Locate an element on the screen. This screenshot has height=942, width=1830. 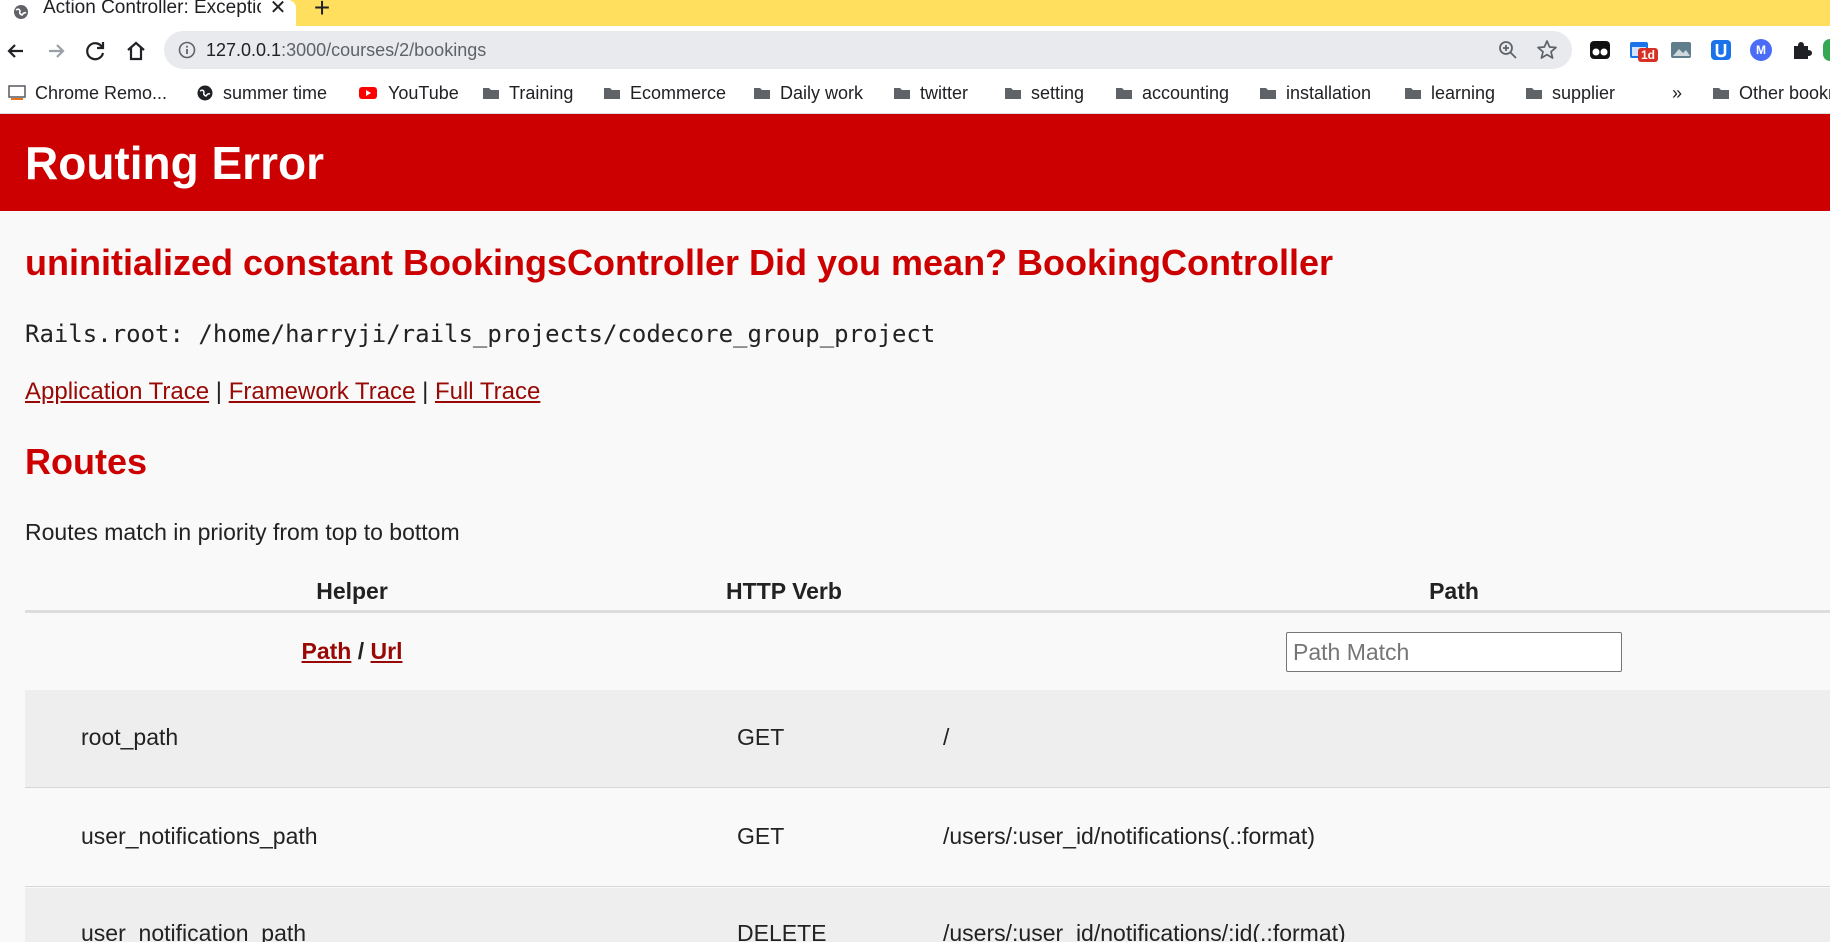
http-verb-column-header: HTTP Verb is located at coordinates (784, 591).